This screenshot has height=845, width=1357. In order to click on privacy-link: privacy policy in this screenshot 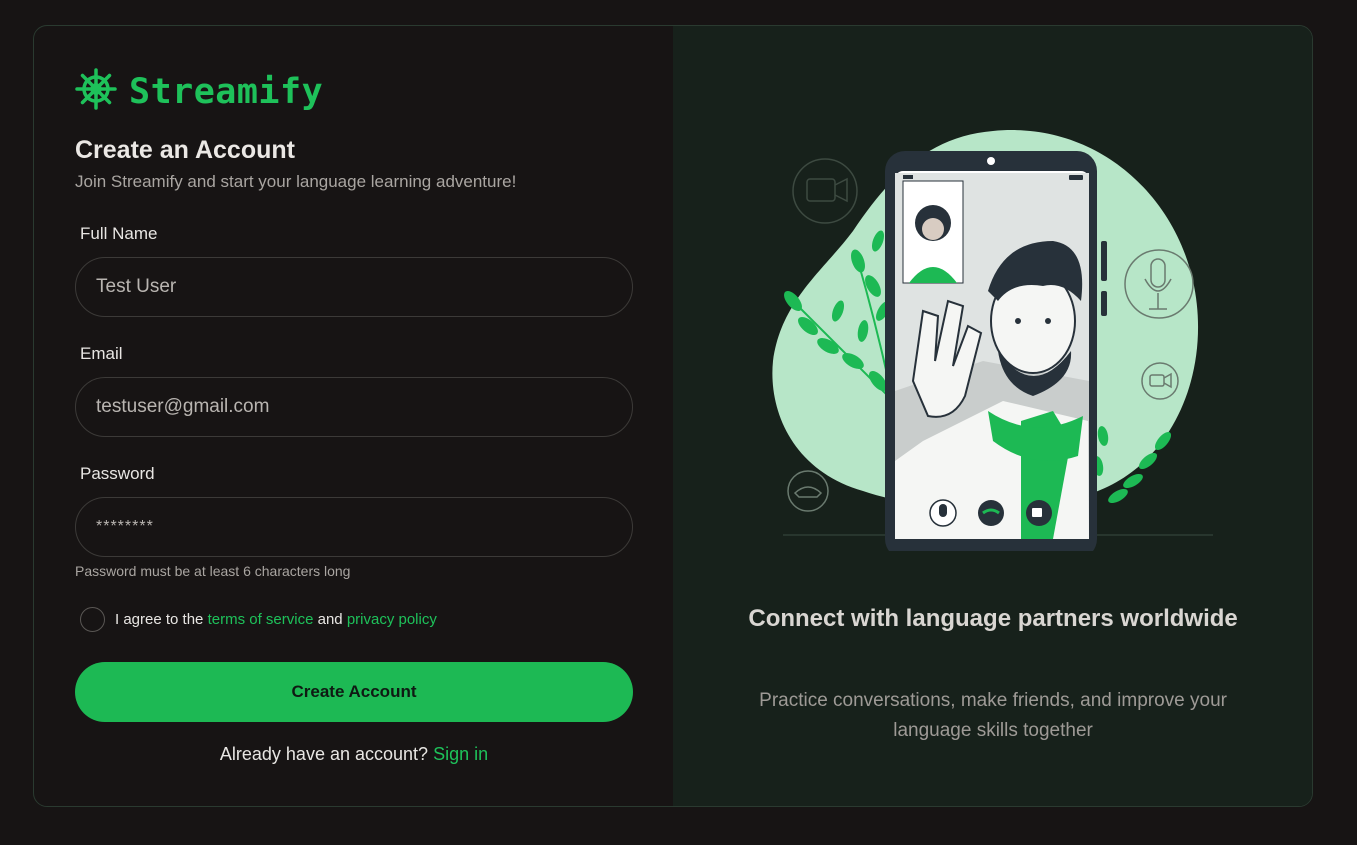, I will do `click(392, 619)`.